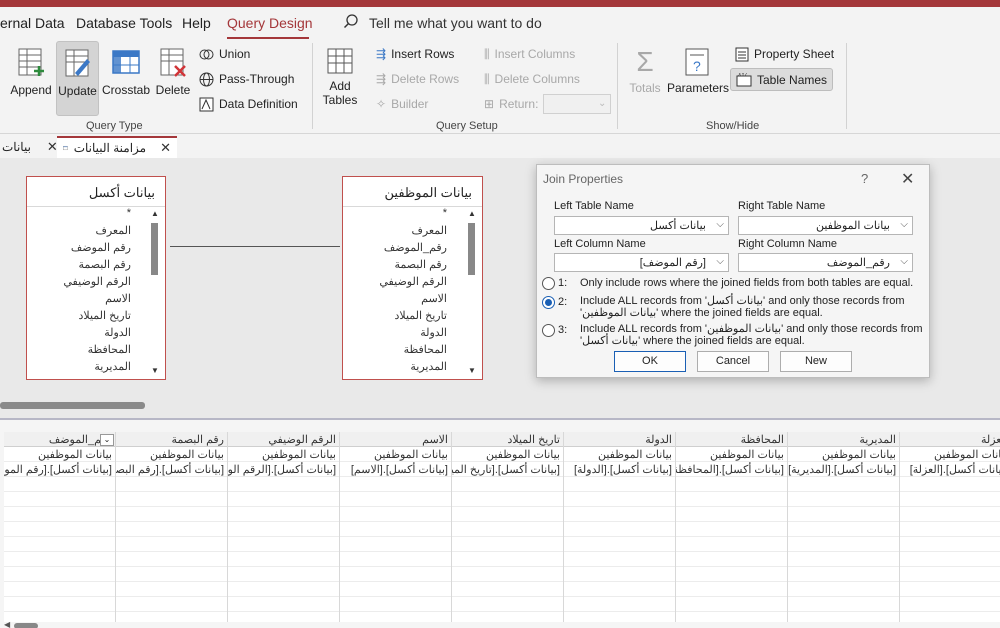  I want to click on grid-cell-update: [بيانات أكسل].[العزلة], so click(950, 469).